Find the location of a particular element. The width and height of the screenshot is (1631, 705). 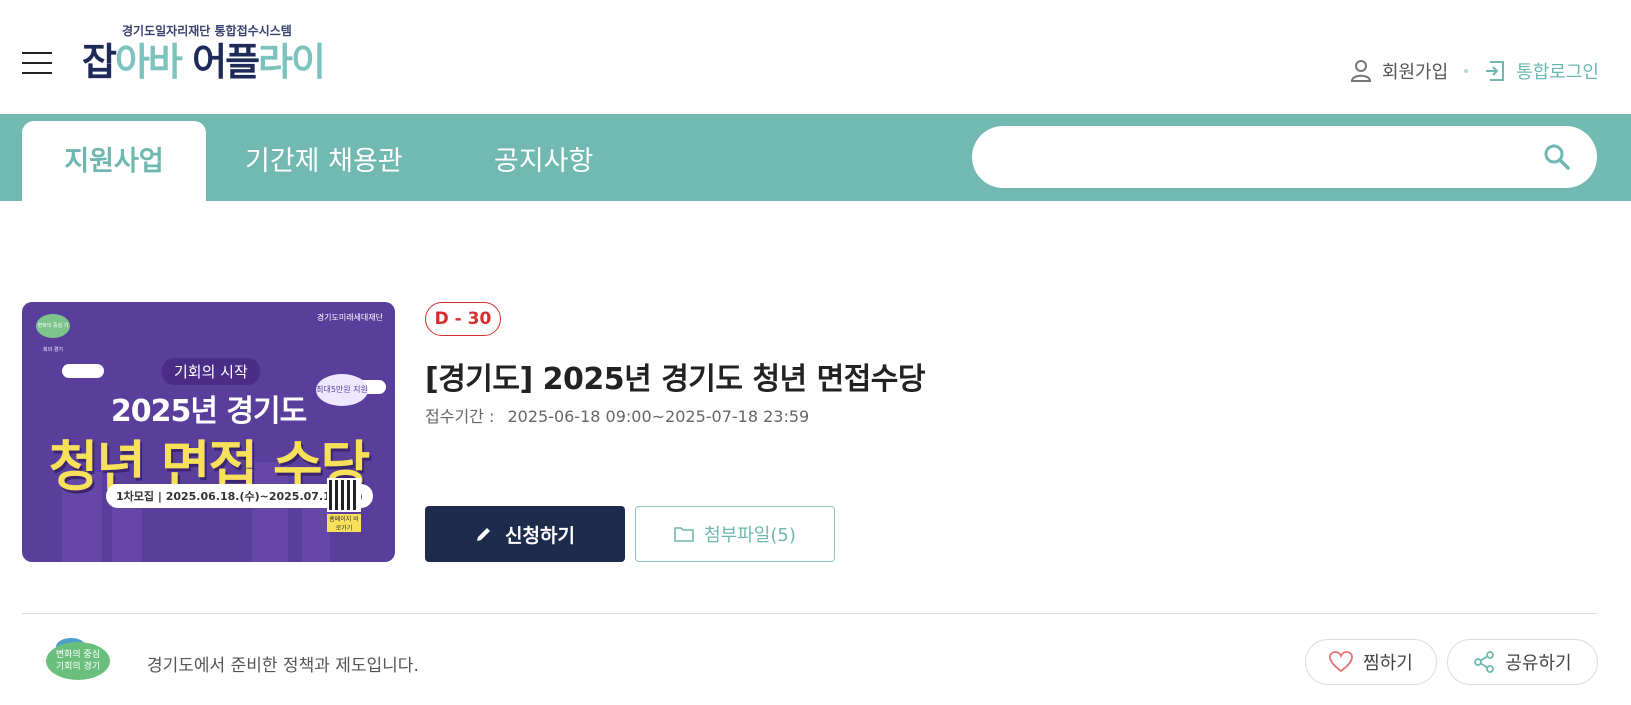

search-input is located at coordinates (1268, 158).